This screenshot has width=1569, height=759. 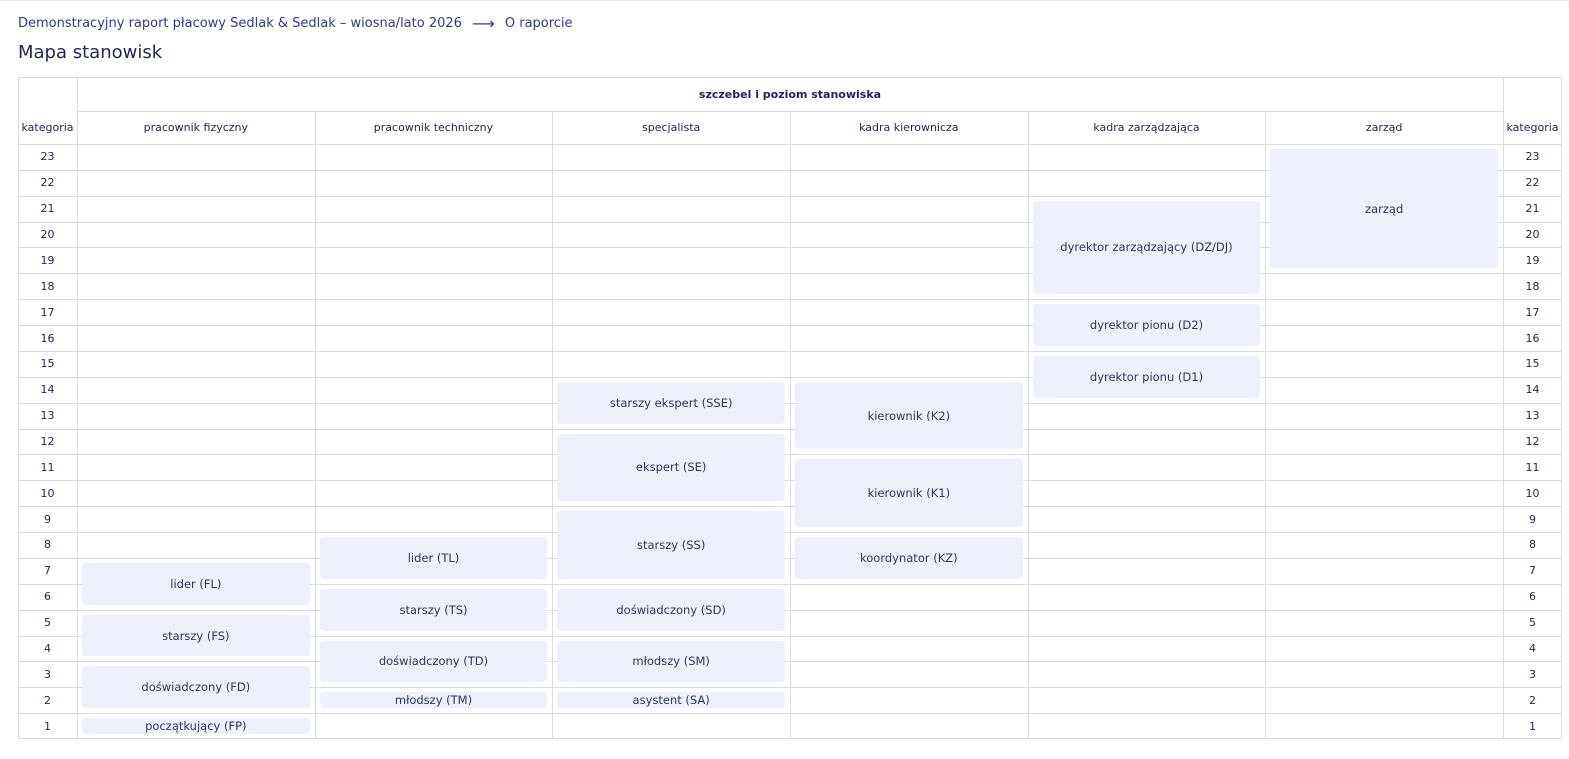 I want to click on column-header: pracownik fizyczny, so click(x=196, y=127).